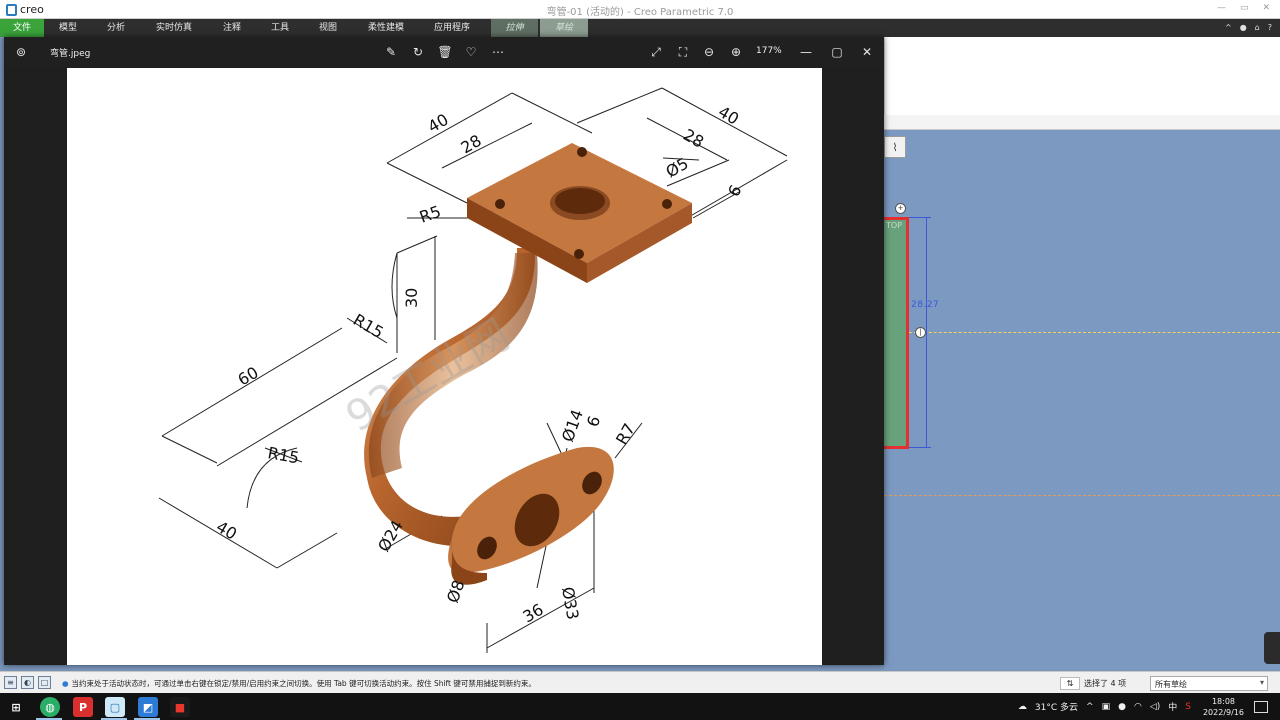  What do you see at coordinates (1223, 712) in the screenshot?
I see `clock-date: 2022/9/16` at bounding box center [1223, 712].